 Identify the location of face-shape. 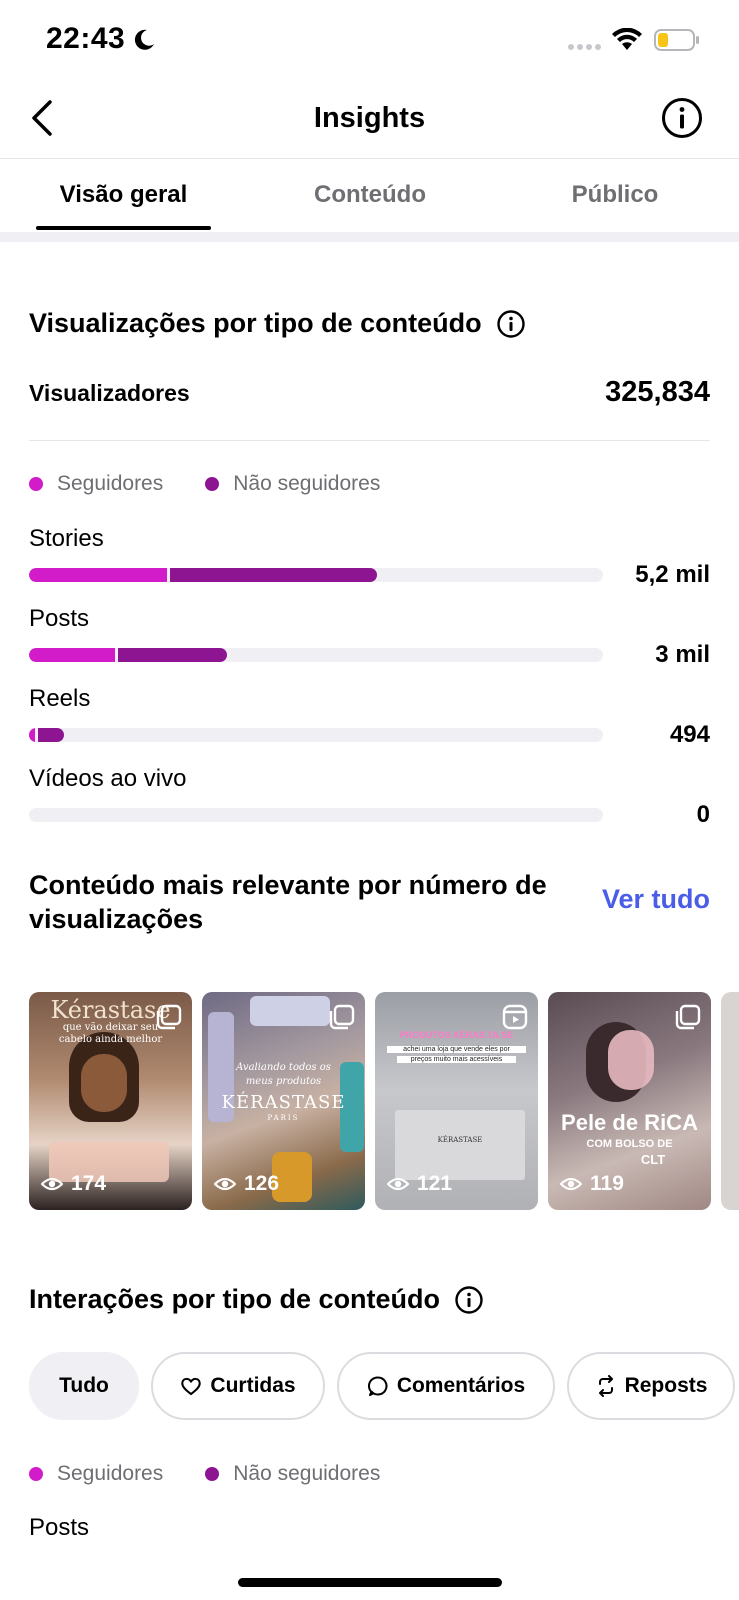
(104, 1083).